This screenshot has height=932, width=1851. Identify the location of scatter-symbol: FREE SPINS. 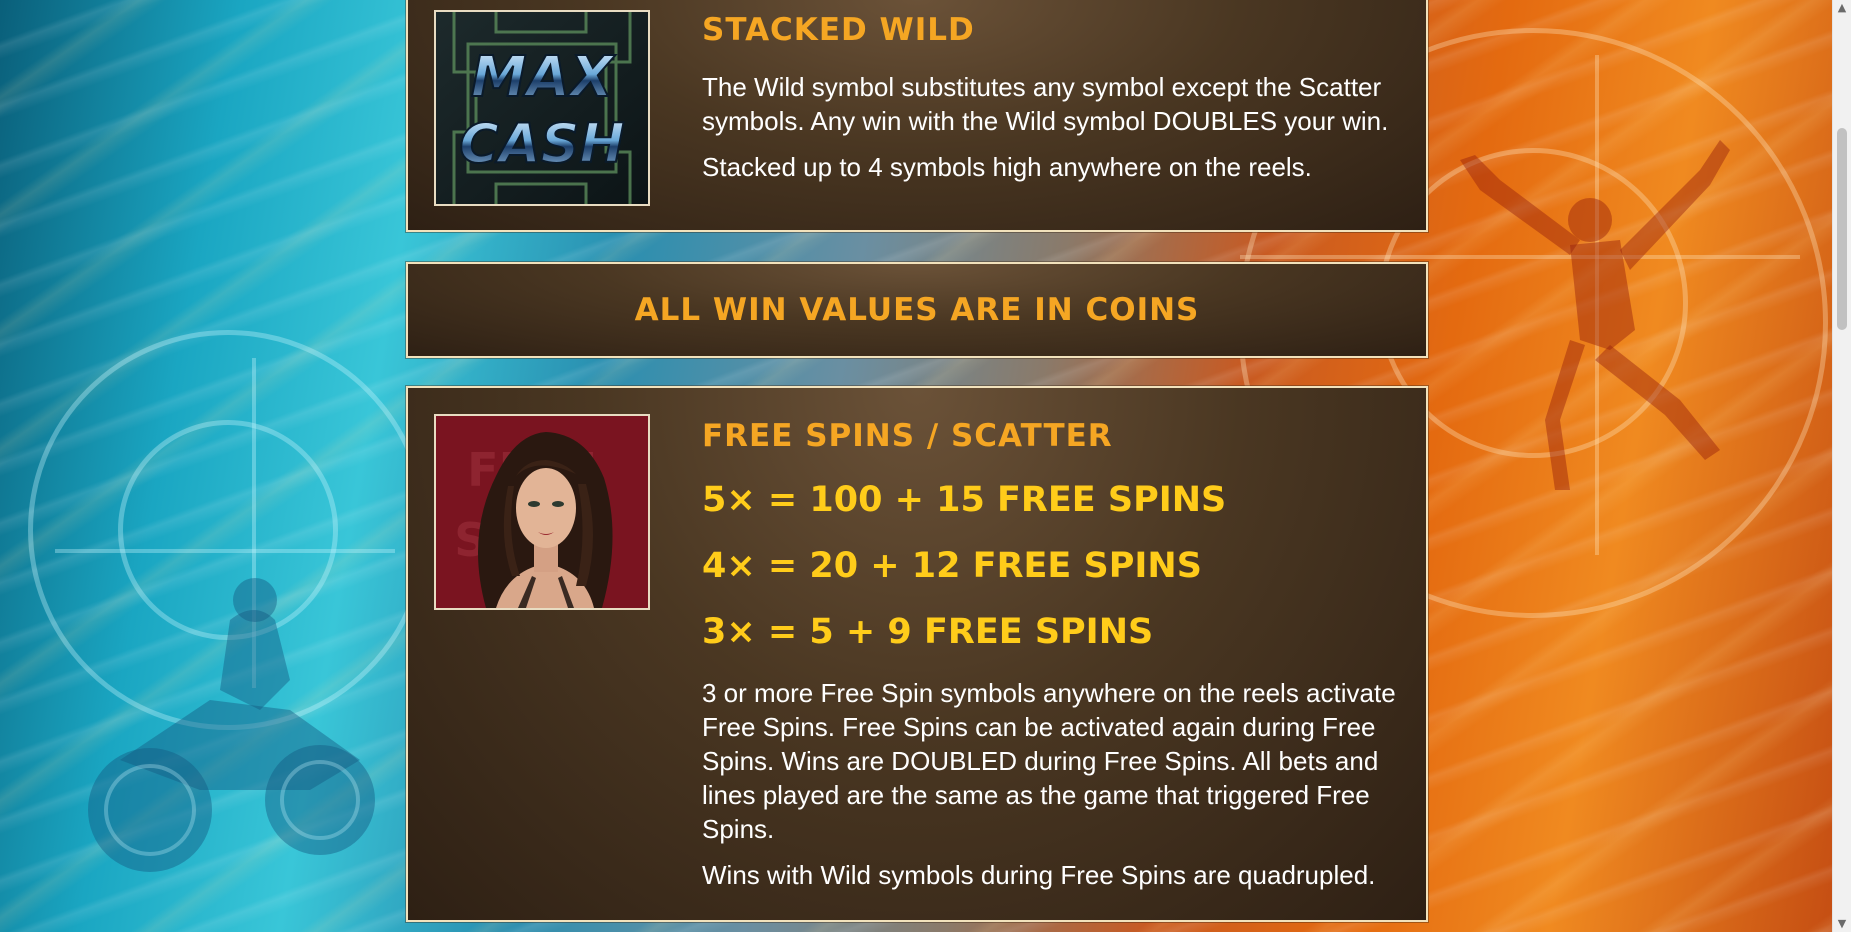
(542, 512).